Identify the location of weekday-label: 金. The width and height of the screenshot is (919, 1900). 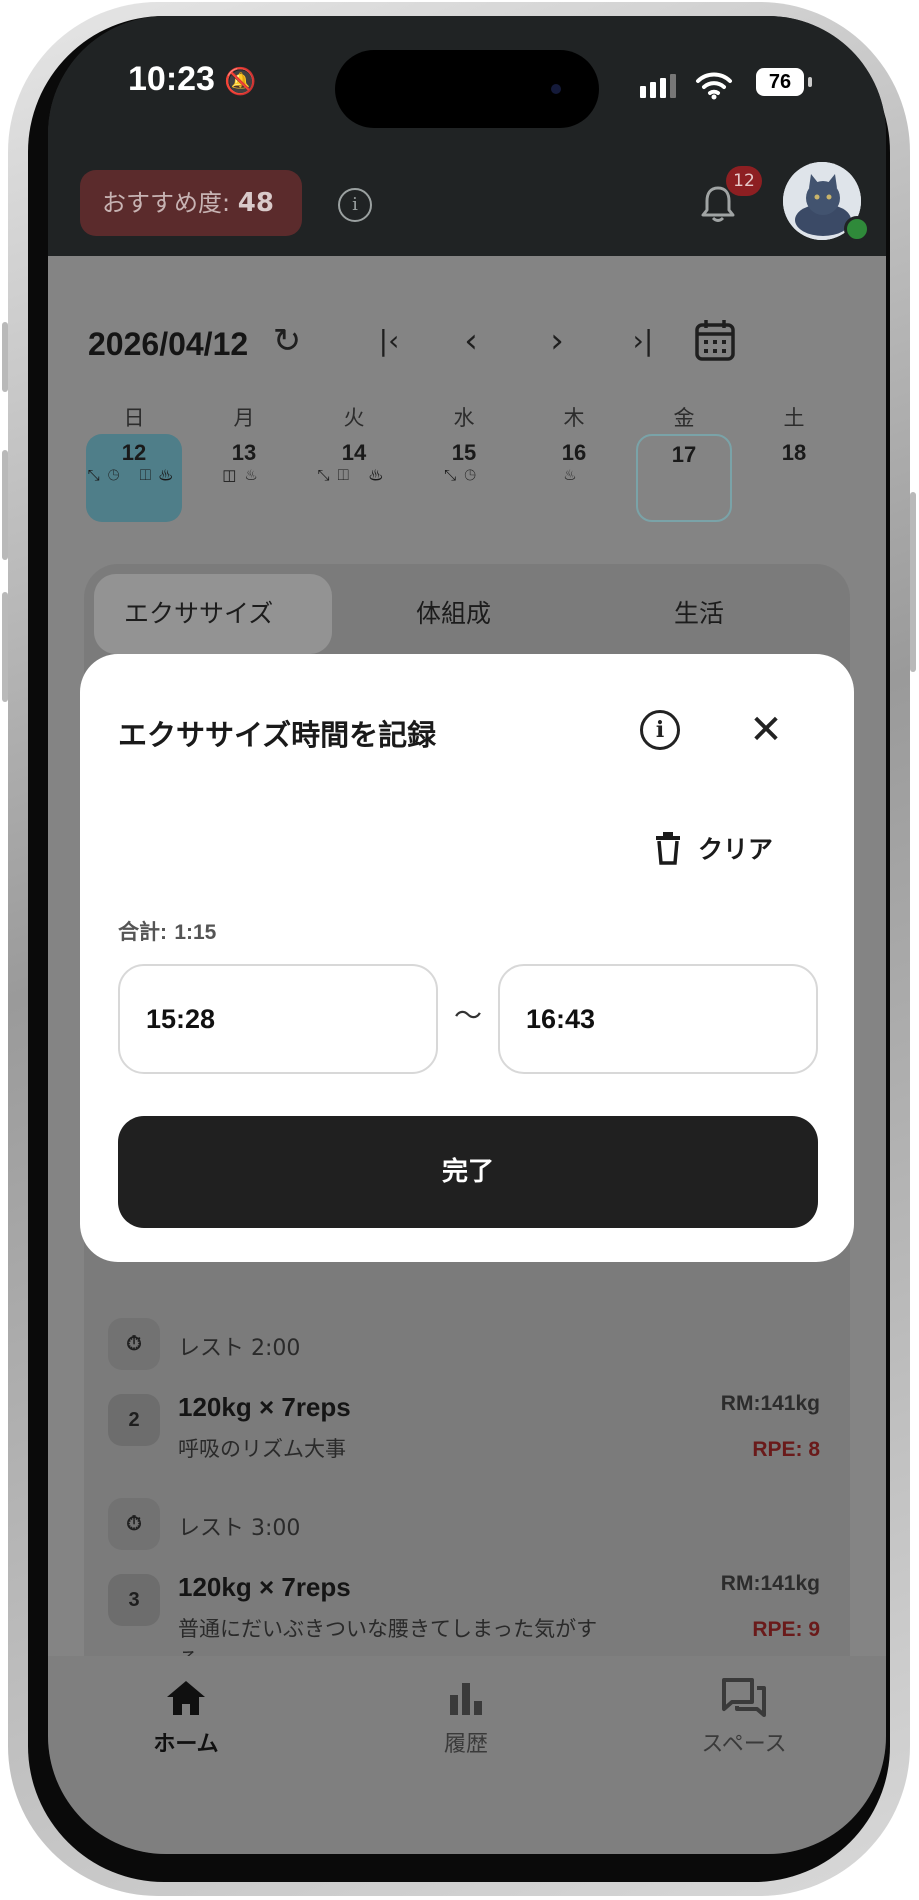
(684, 418).